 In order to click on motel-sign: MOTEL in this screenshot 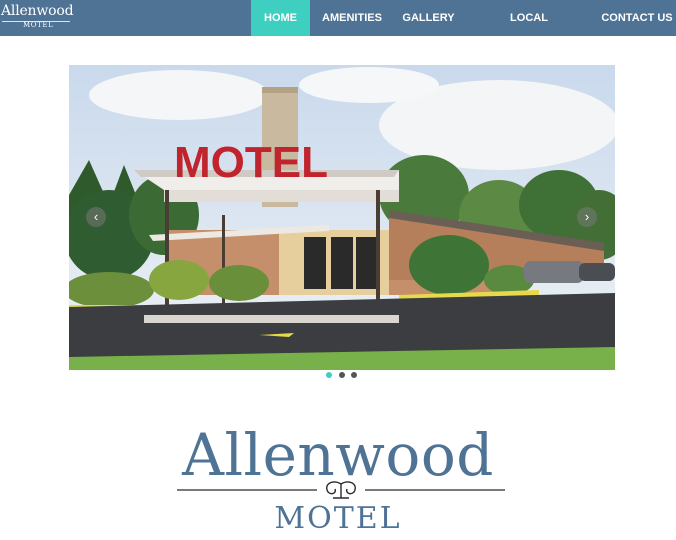, I will do `click(251, 162)`.